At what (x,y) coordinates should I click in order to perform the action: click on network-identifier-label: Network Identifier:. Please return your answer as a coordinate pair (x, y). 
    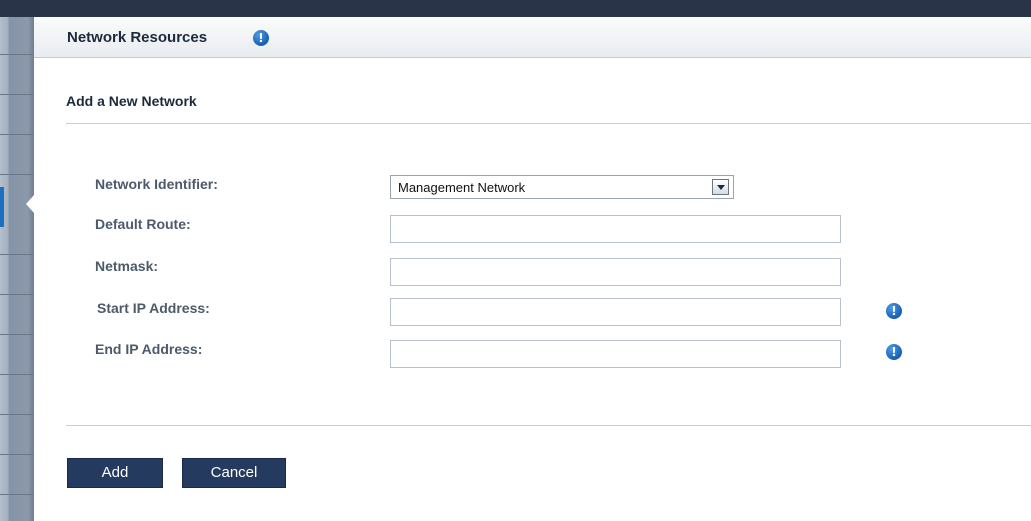
    Looking at the image, I should click on (156, 184).